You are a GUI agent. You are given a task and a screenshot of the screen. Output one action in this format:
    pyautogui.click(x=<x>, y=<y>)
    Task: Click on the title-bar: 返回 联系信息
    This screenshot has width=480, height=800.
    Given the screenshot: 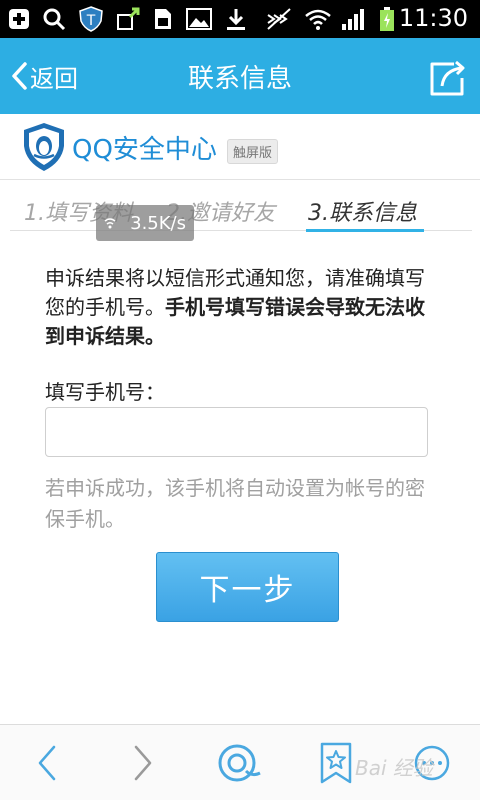 What is the action you would take?
    pyautogui.click(x=240, y=76)
    